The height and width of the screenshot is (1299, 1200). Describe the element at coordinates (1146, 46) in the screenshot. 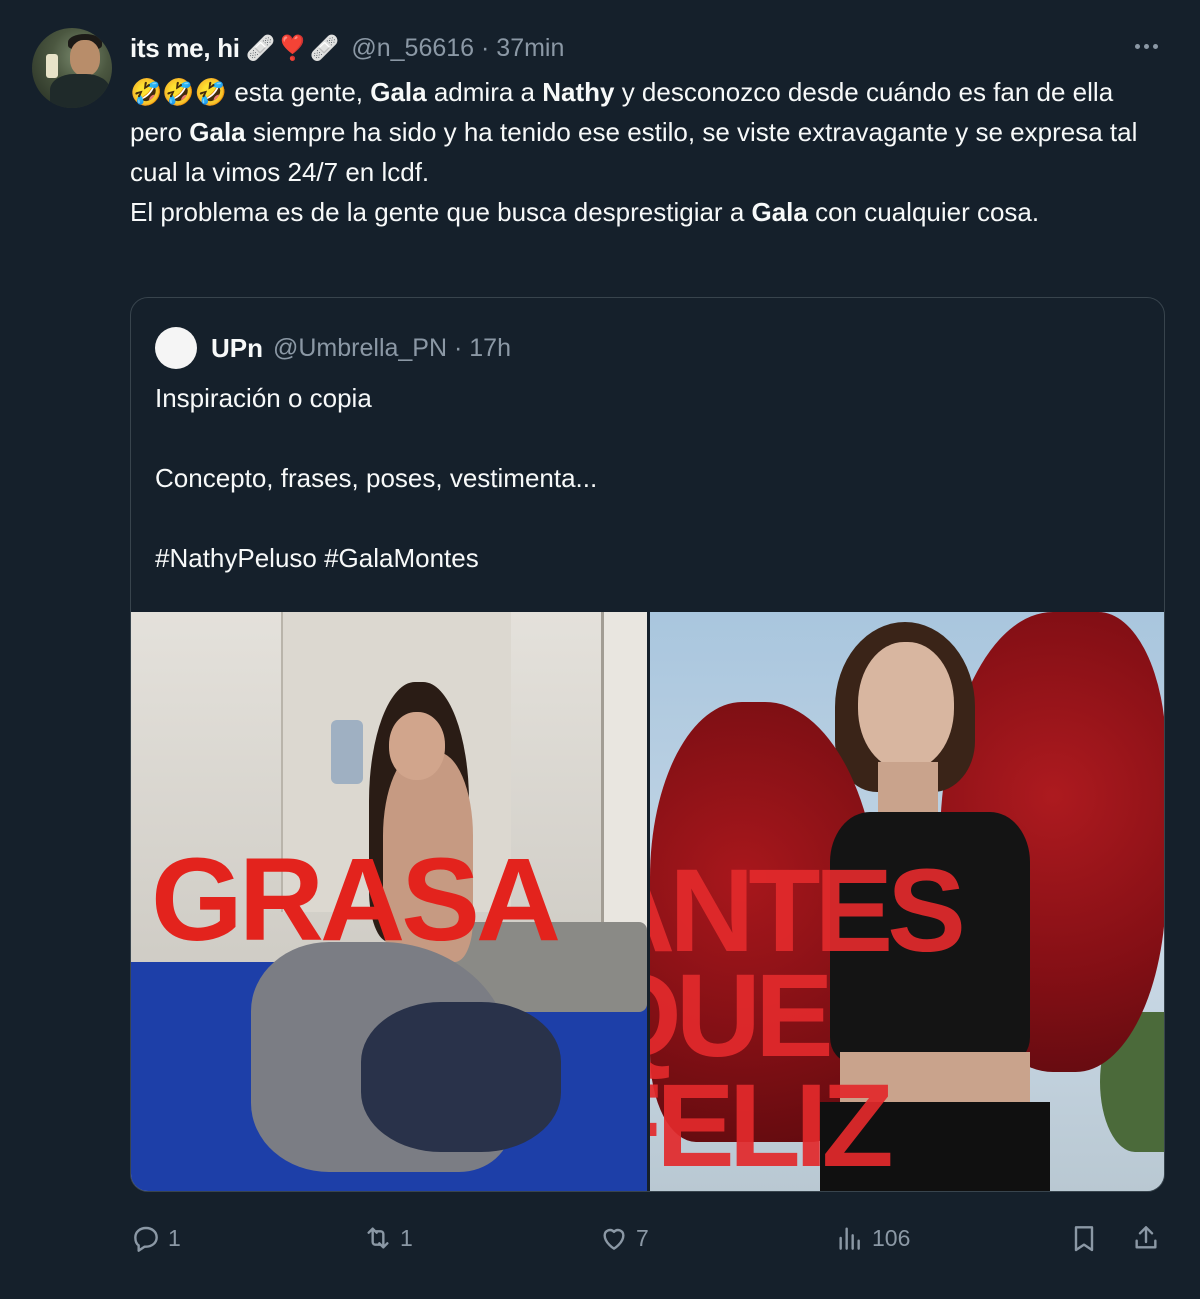

I see `more-options-icon` at that location.